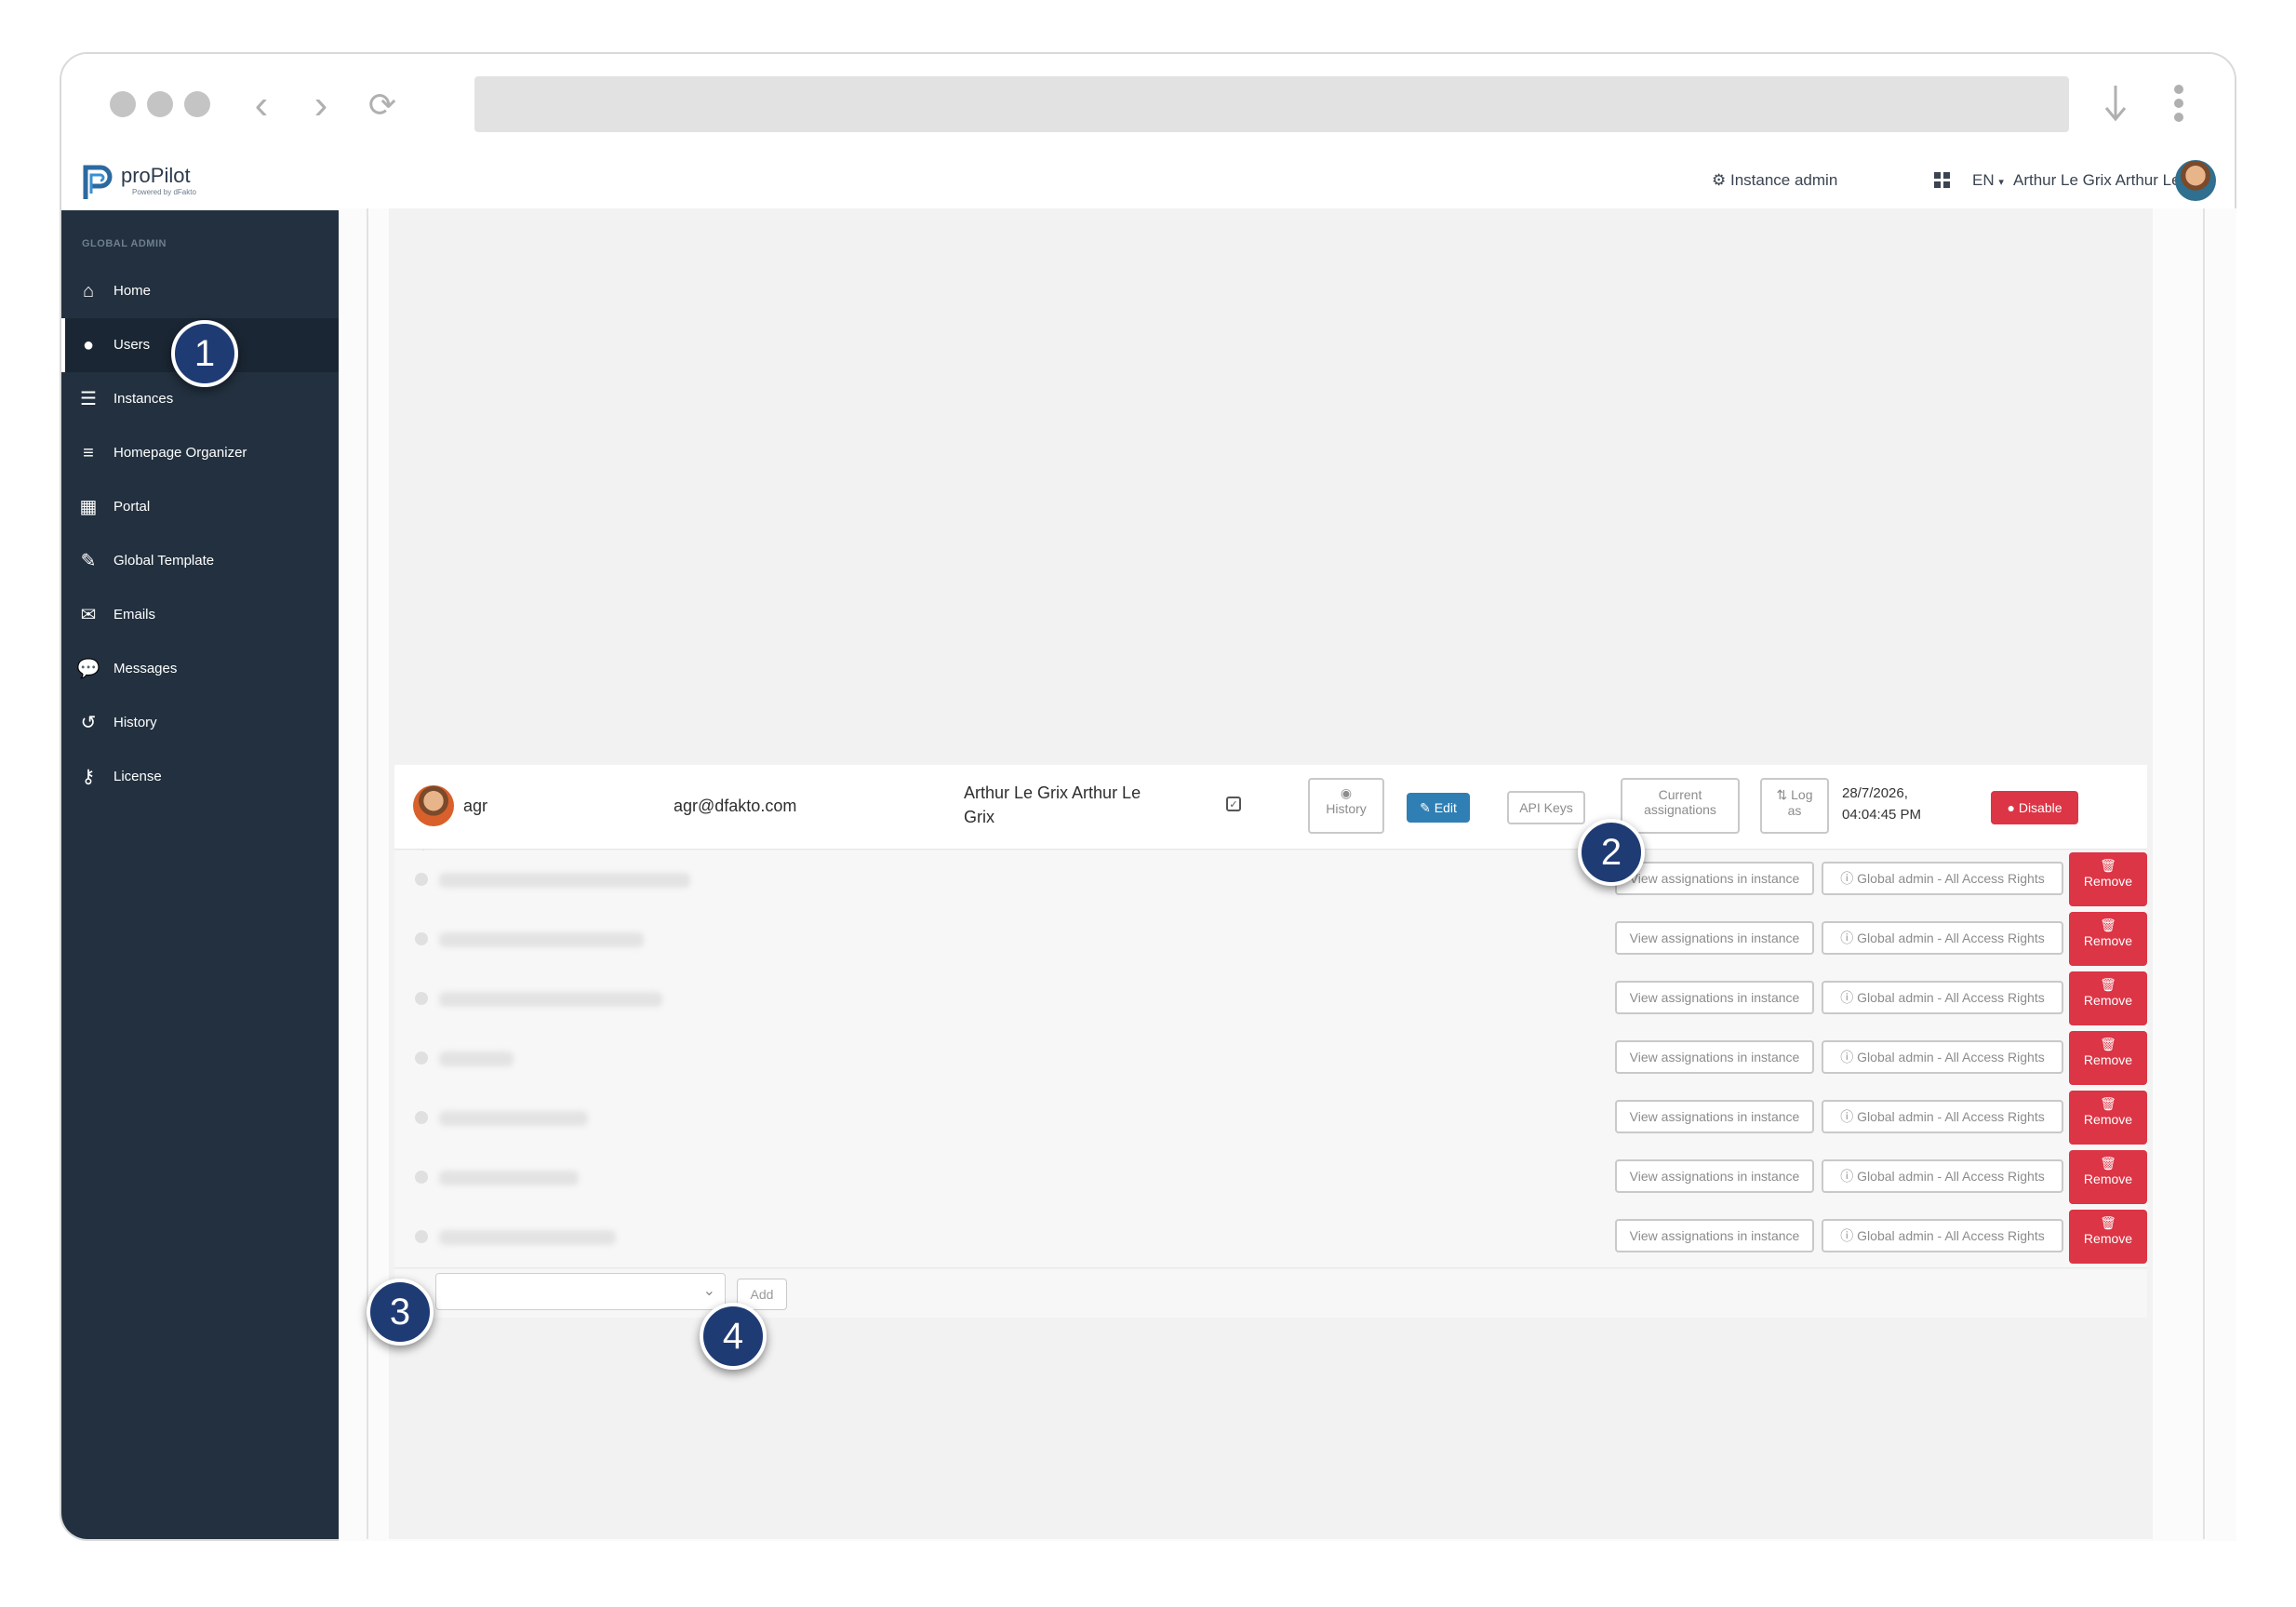  Describe the element at coordinates (1794, 811) in the screenshot. I see `log-as-line2: as` at that location.